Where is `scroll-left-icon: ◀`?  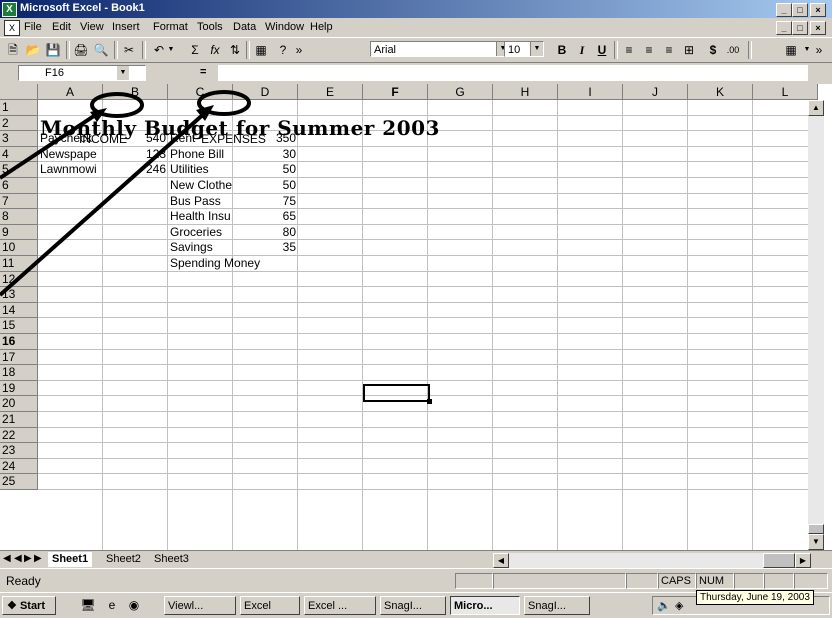 scroll-left-icon: ◀ is located at coordinates (501, 560).